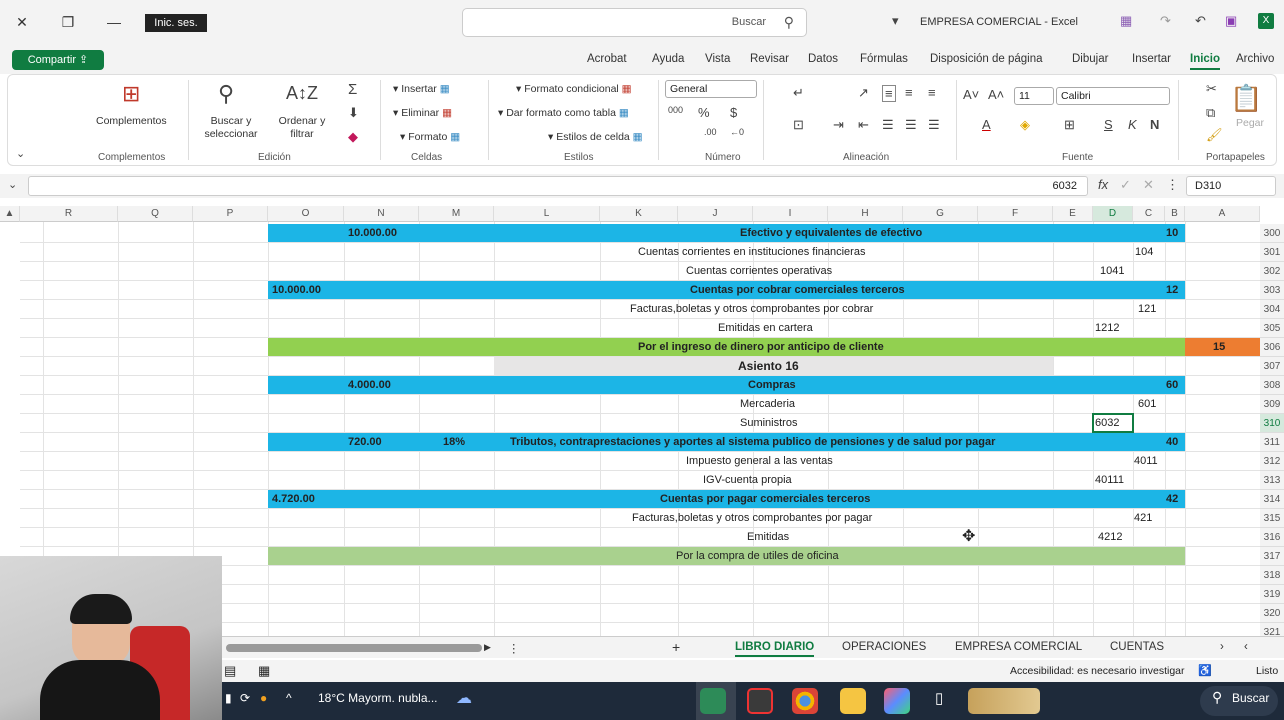  What do you see at coordinates (798, 93) in the screenshot?
I see `wrap-text-icon: ↵` at bounding box center [798, 93].